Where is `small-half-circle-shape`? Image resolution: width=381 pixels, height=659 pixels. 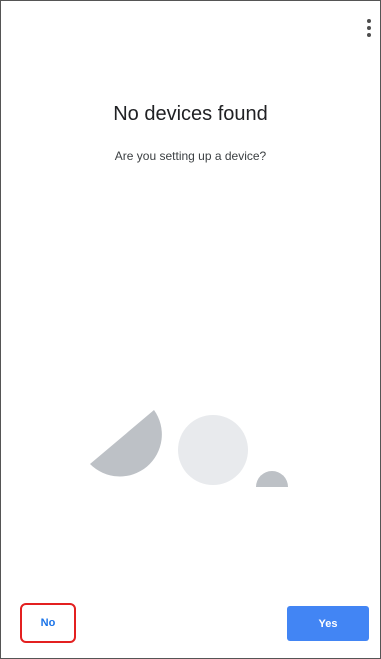
small-half-circle-shape is located at coordinates (272, 479).